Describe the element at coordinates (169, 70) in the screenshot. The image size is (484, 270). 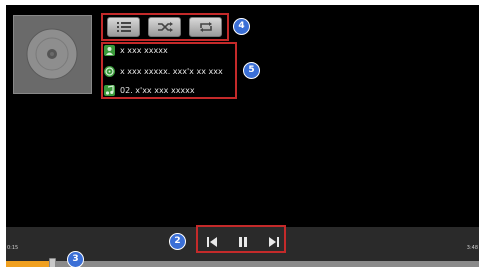
I see `callout-box-info` at that location.